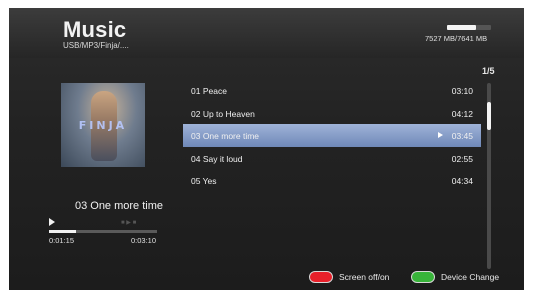  I want to click on playback-progress-fill, so click(62, 231).